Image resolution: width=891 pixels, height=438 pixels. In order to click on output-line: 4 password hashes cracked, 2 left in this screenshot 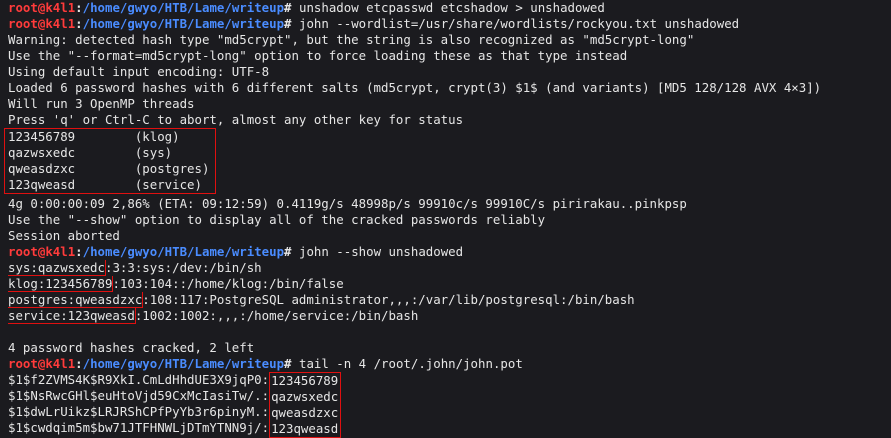, I will do `click(131, 347)`.